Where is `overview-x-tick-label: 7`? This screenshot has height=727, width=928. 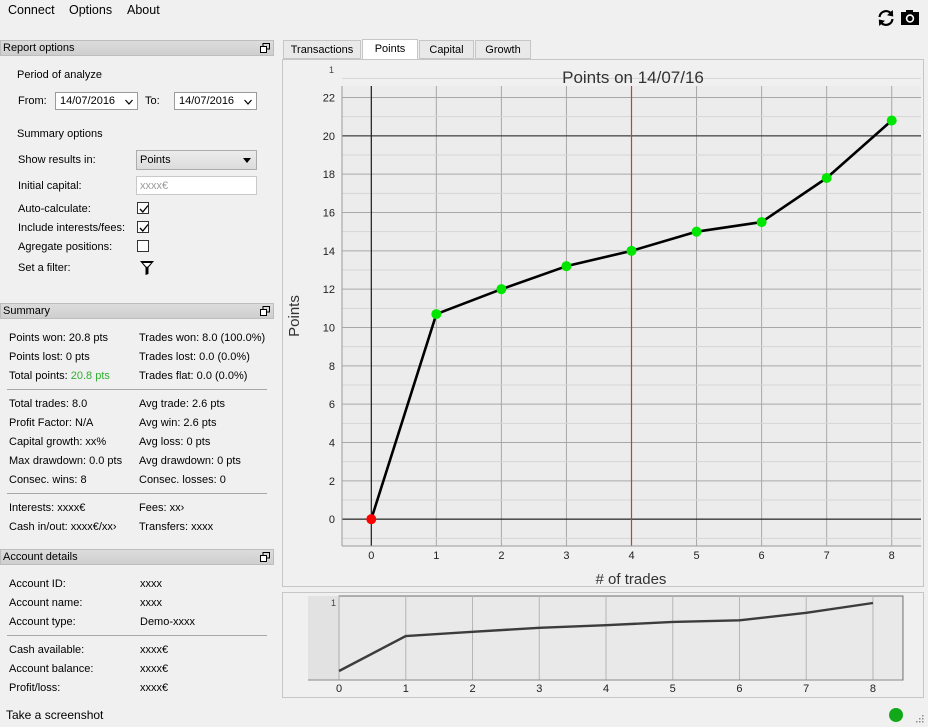
overview-x-tick-label: 7 is located at coordinates (806, 689).